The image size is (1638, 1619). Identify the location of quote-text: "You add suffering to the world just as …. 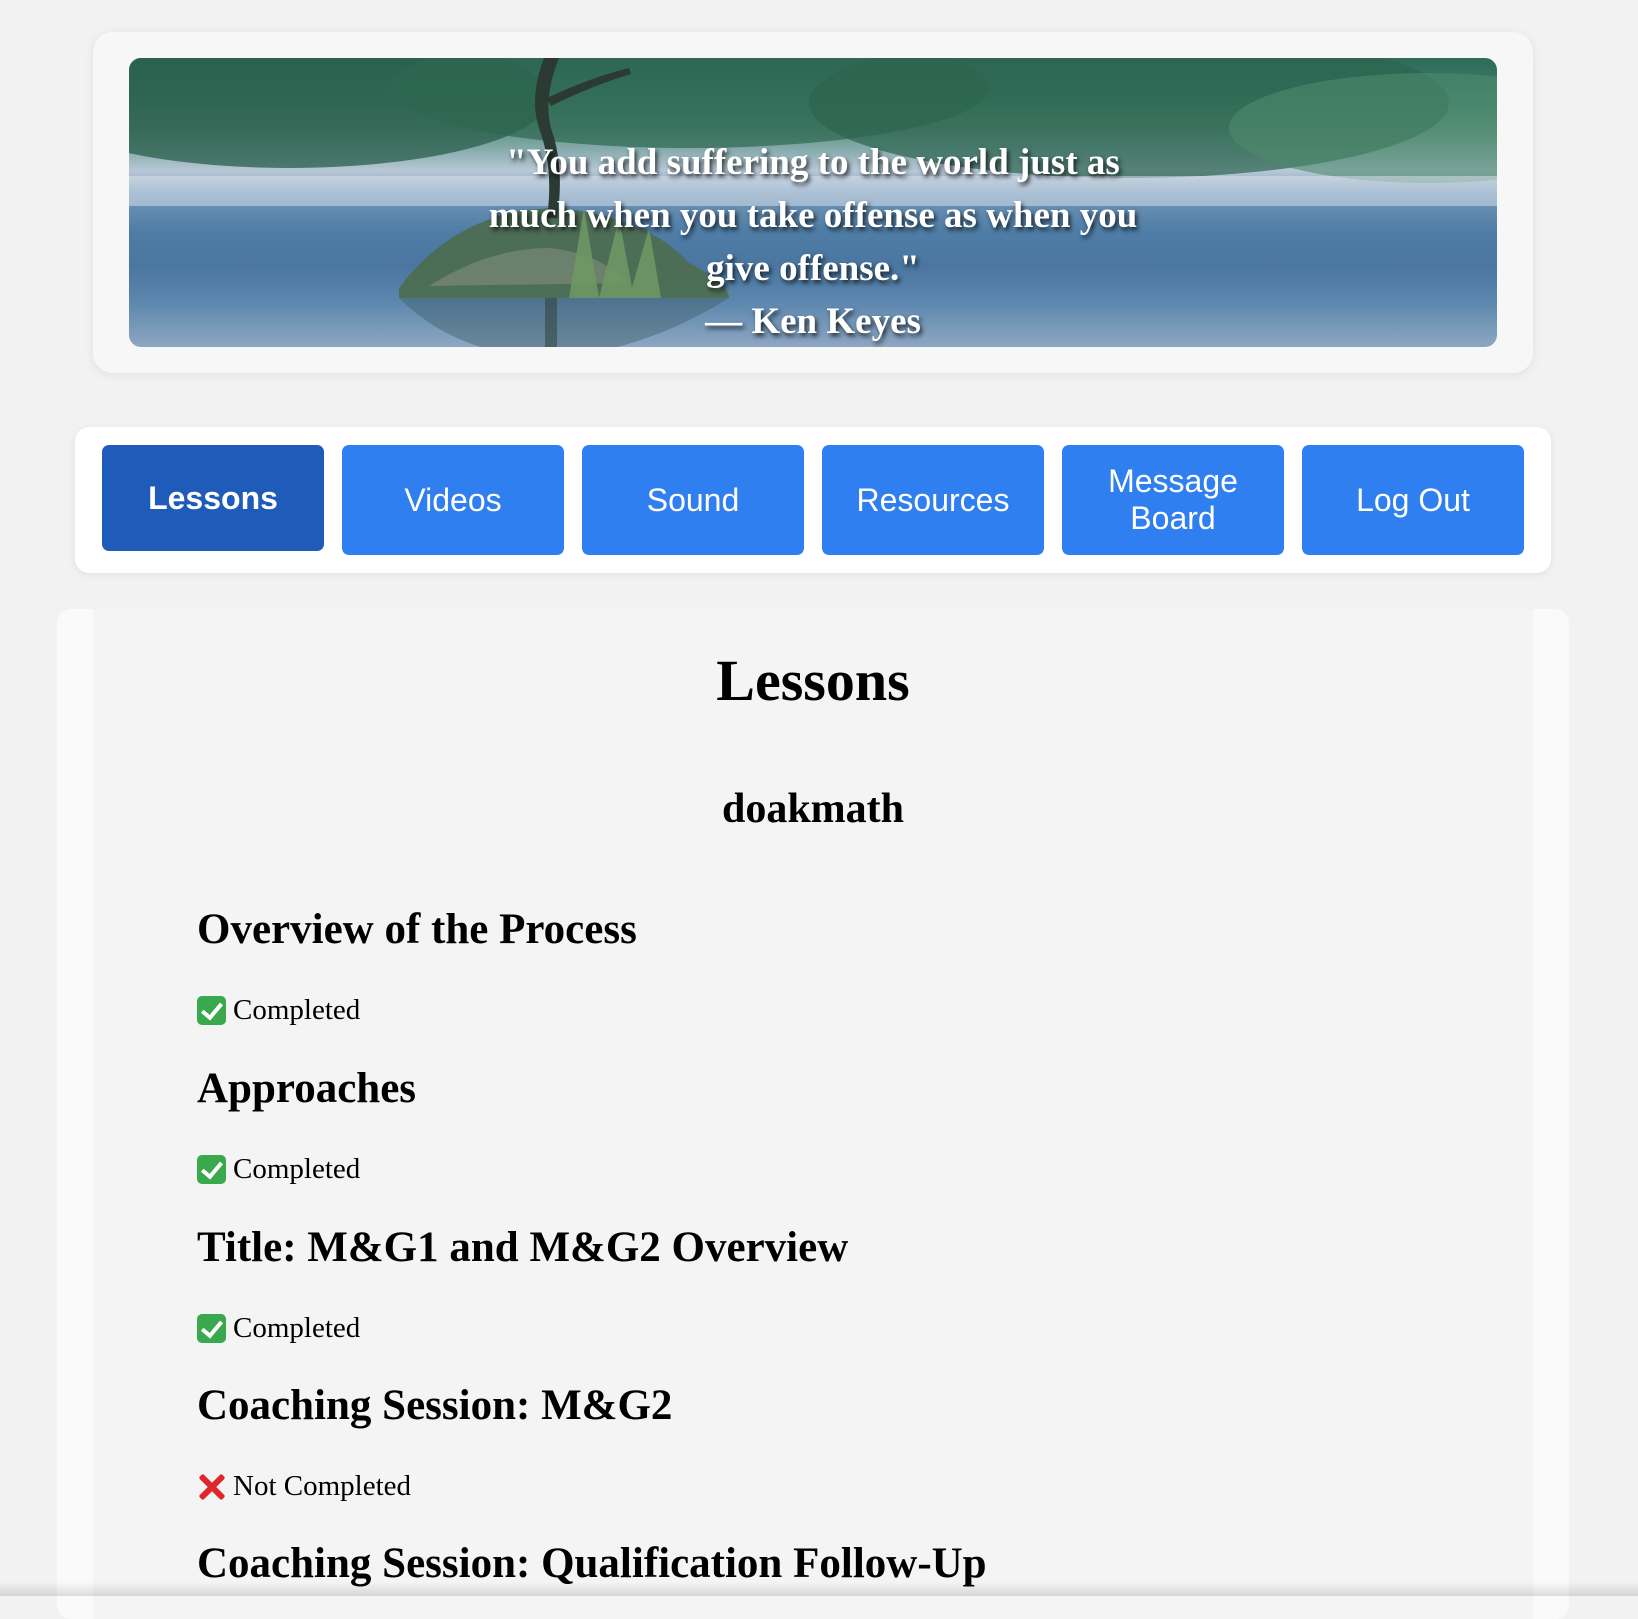
(813, 215).